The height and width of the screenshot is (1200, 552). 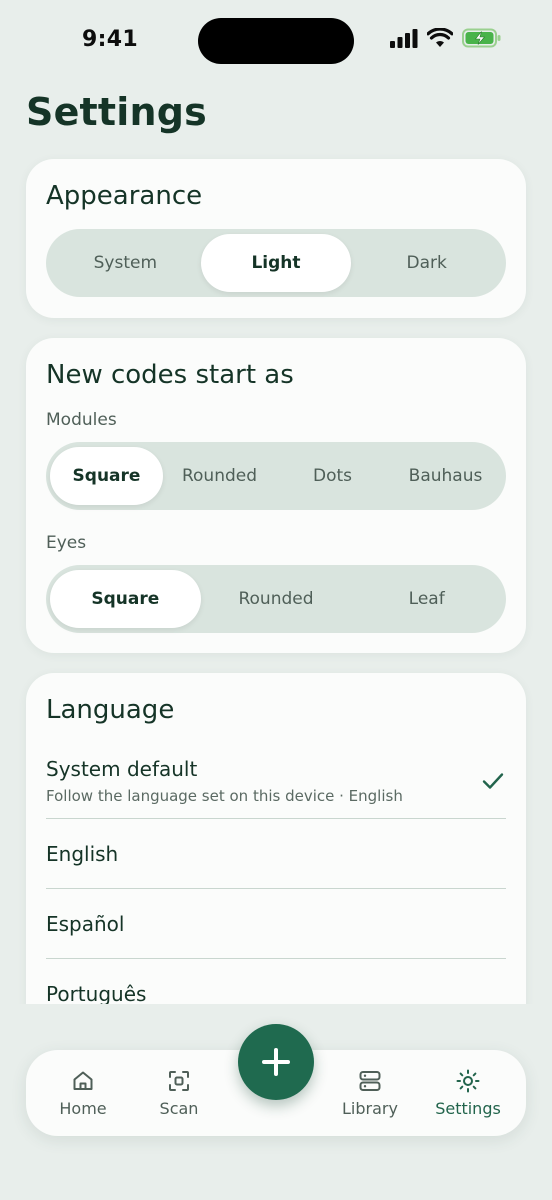 I want to click on language-option-portugues: Português, so click(x=276, y=994).